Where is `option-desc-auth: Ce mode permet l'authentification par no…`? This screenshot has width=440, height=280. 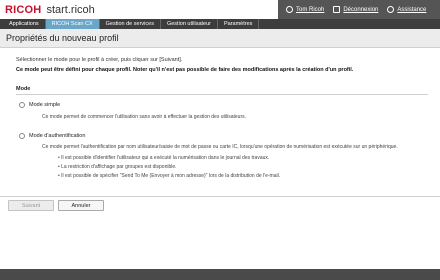
option-desc-auth: Ce mode permet l'authentification par no… is located at coordinates (220, 147).